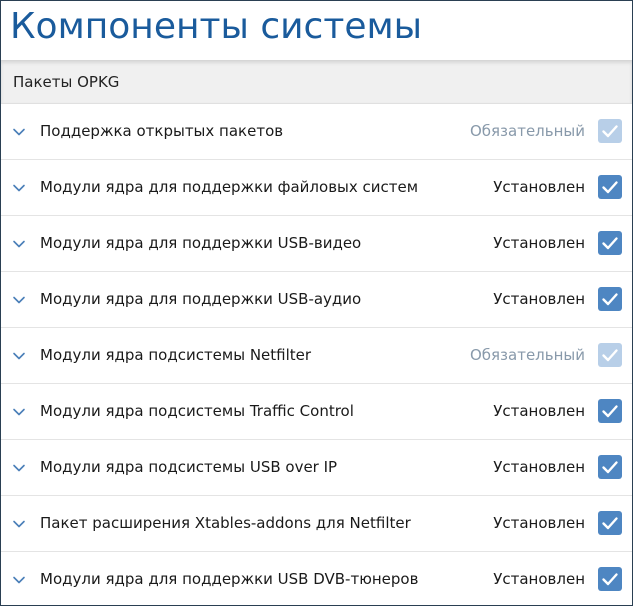  I want to click on package-label: Модули ядра для поддержки USB-видео, so click(201, 243).